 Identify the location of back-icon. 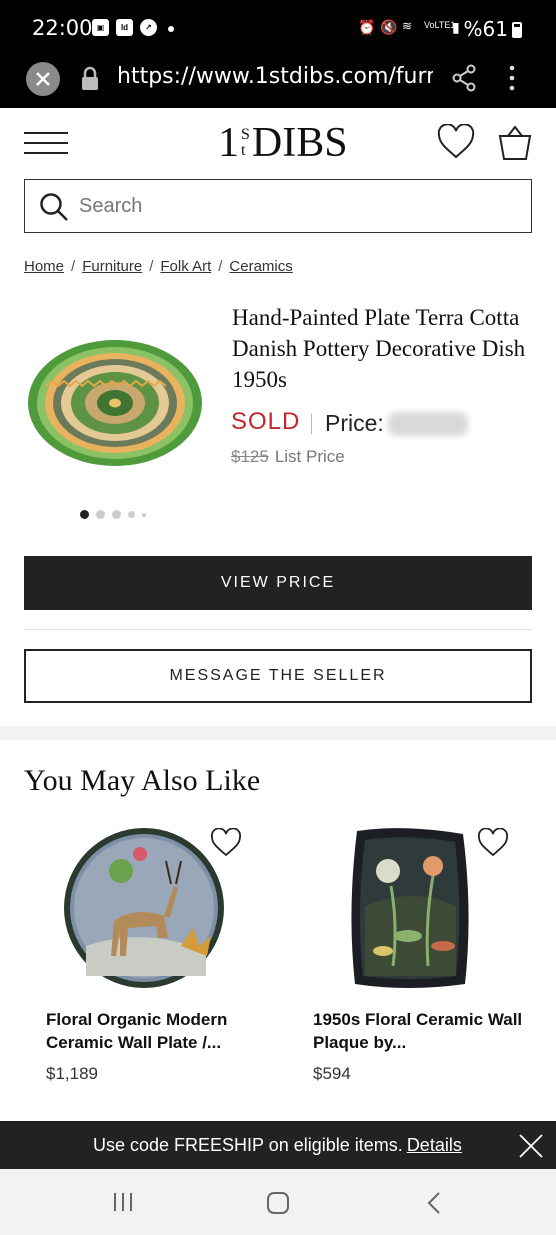
(434, 1203).